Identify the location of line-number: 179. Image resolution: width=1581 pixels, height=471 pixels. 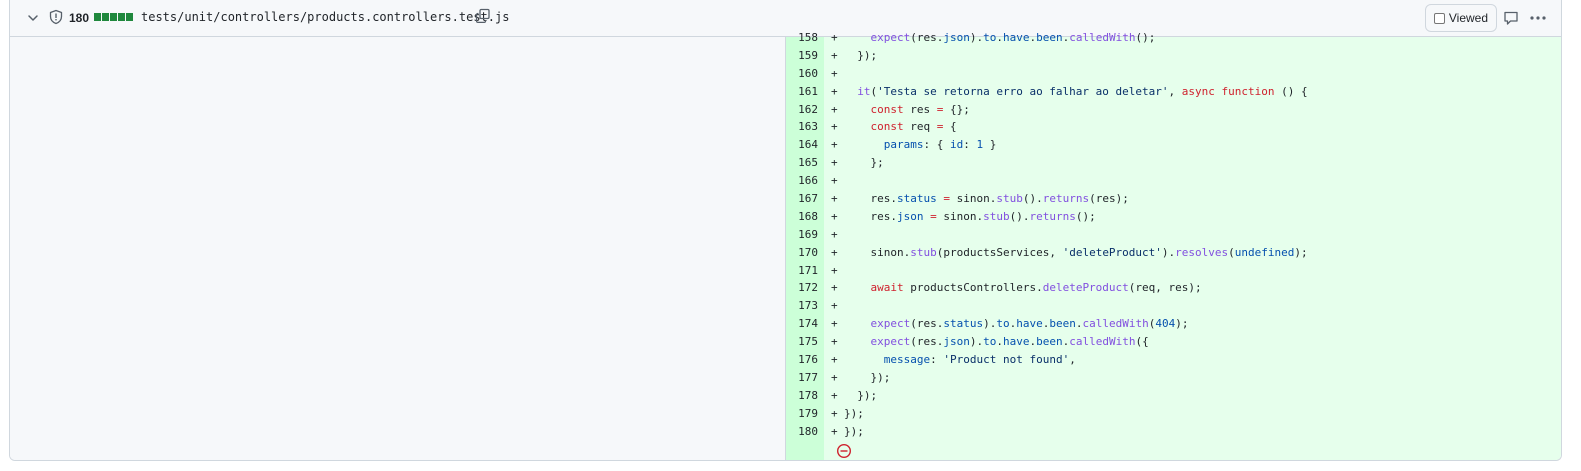
(802, 414).